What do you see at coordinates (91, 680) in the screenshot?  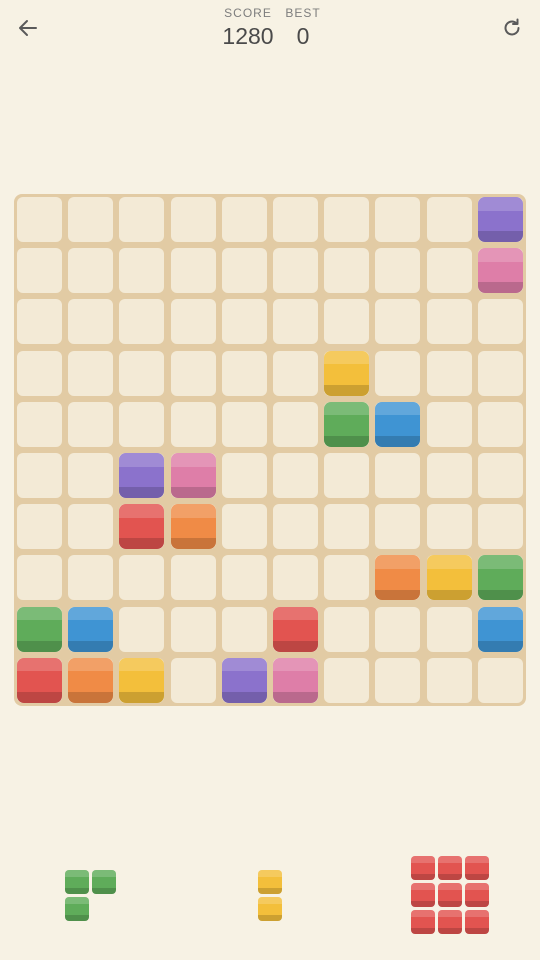 I see `orange-block` at bounding box center [91, 680].